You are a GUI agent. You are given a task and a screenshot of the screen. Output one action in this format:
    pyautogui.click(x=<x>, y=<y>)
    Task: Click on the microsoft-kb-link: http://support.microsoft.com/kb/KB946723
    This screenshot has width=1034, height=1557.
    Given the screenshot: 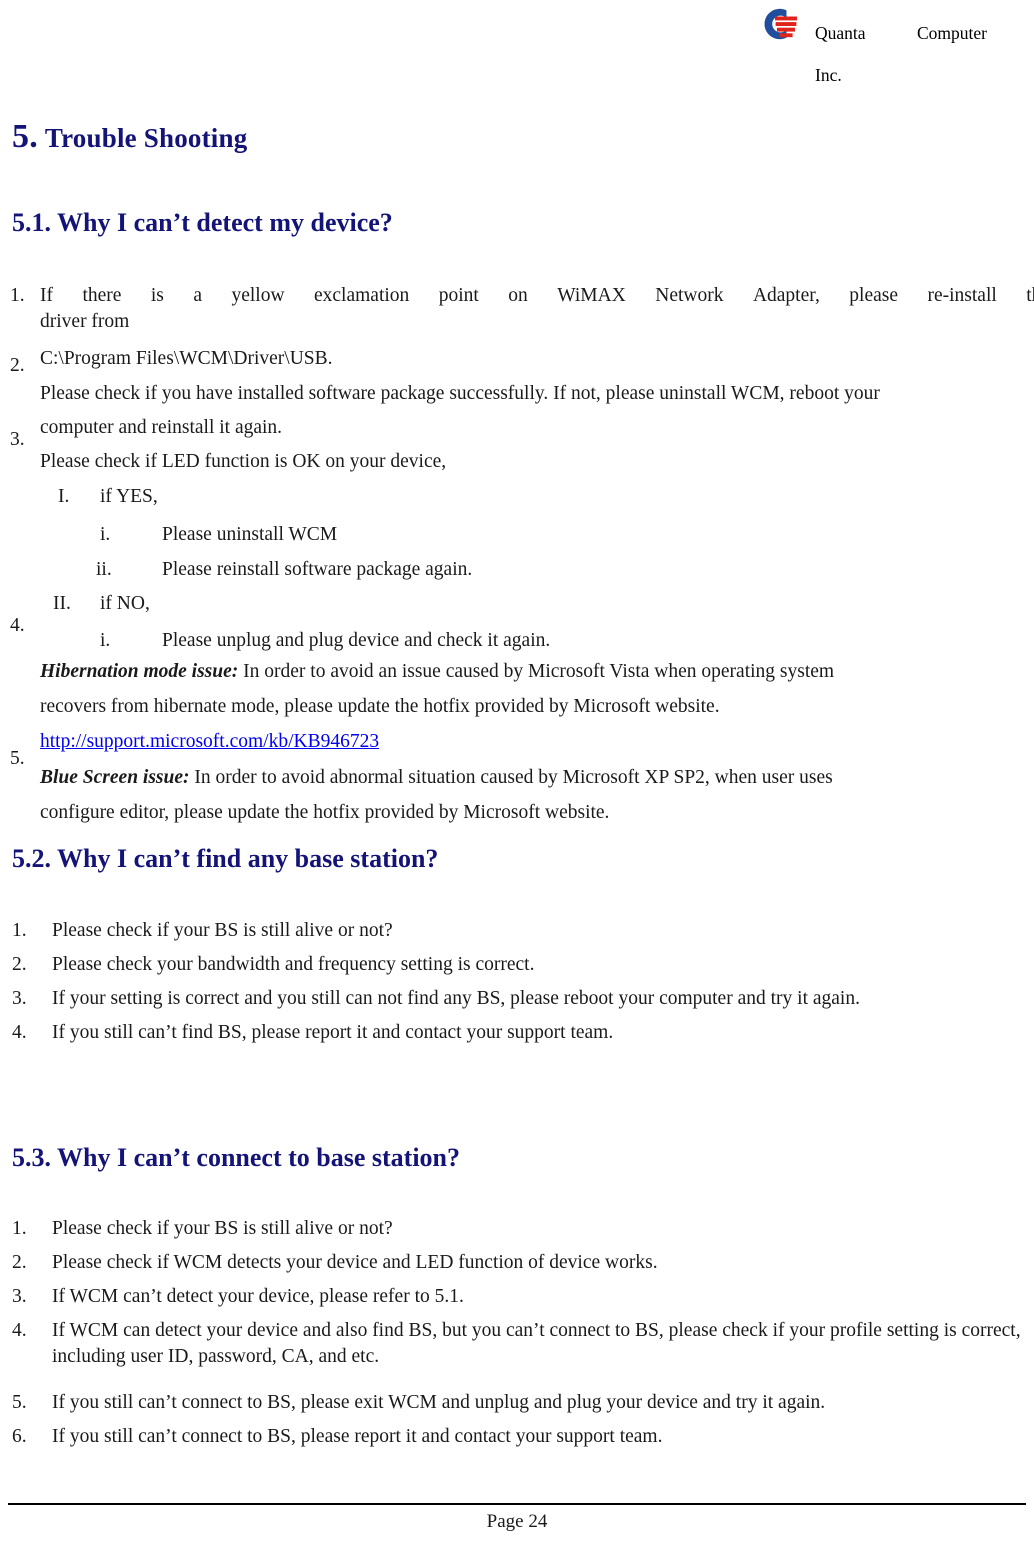 What is the action you would take?
    pyautogui.click(x=209, y=741)
    